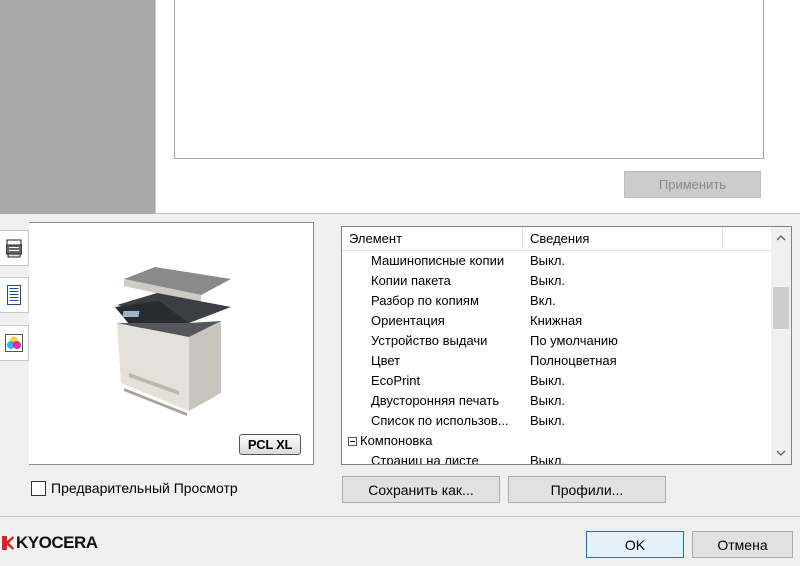  What do you see at coordinates (556, 441) in the screenshot?
I see `table-group-row: Компоновка` at bounding box center [556, 441].